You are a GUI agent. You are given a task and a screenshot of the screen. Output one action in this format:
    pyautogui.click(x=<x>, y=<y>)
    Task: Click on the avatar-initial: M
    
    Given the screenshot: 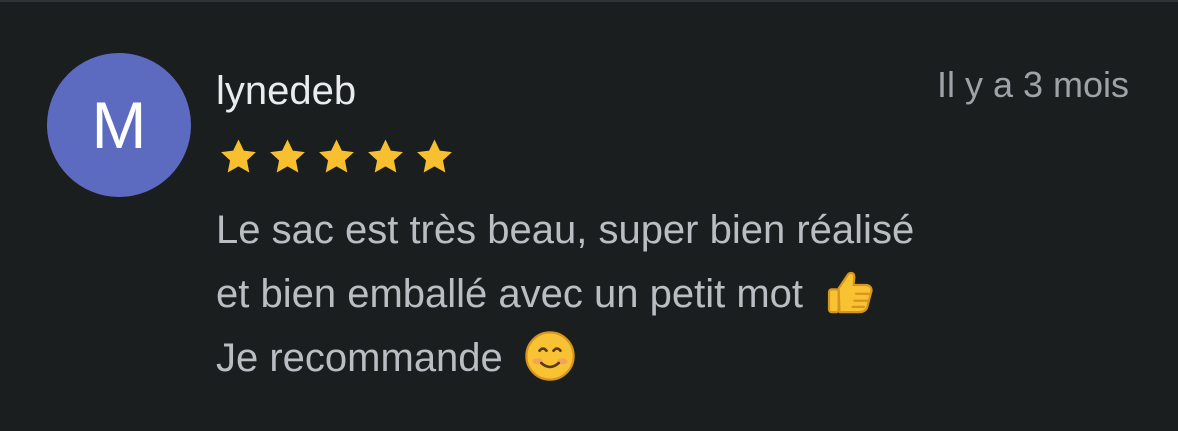 What is the action you would take?
    pyautogui.click(x=119, y=125)
    